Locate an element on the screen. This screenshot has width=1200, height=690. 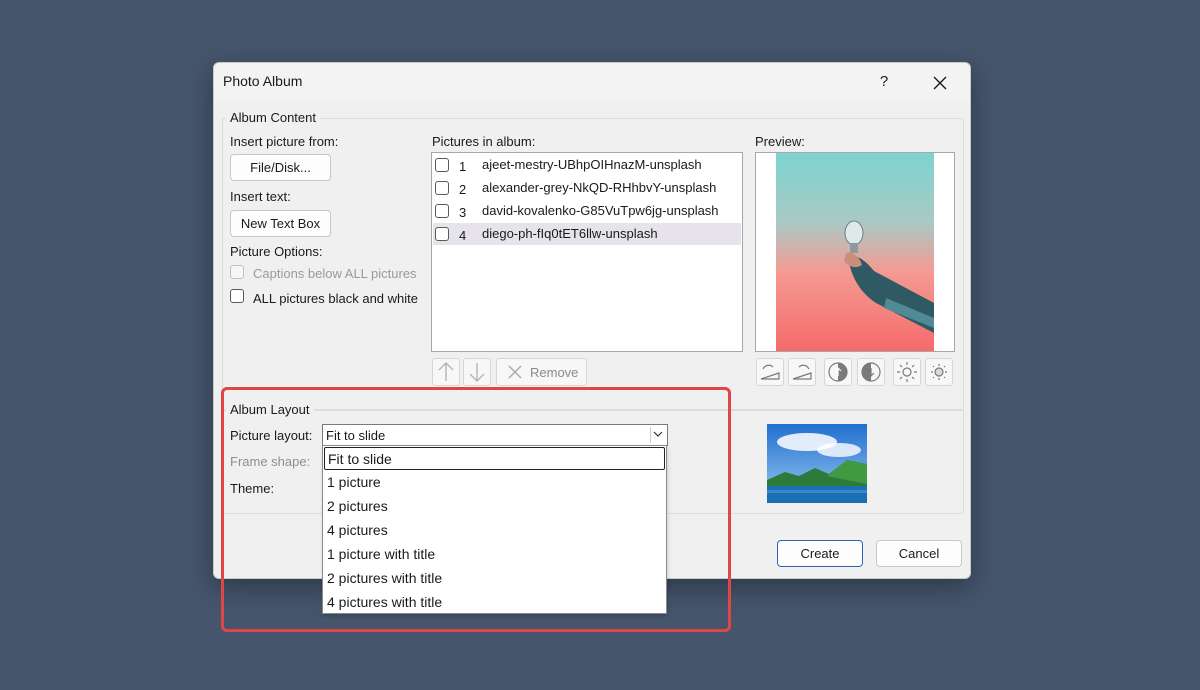
landscape-image is located at coordinates (817, 463).